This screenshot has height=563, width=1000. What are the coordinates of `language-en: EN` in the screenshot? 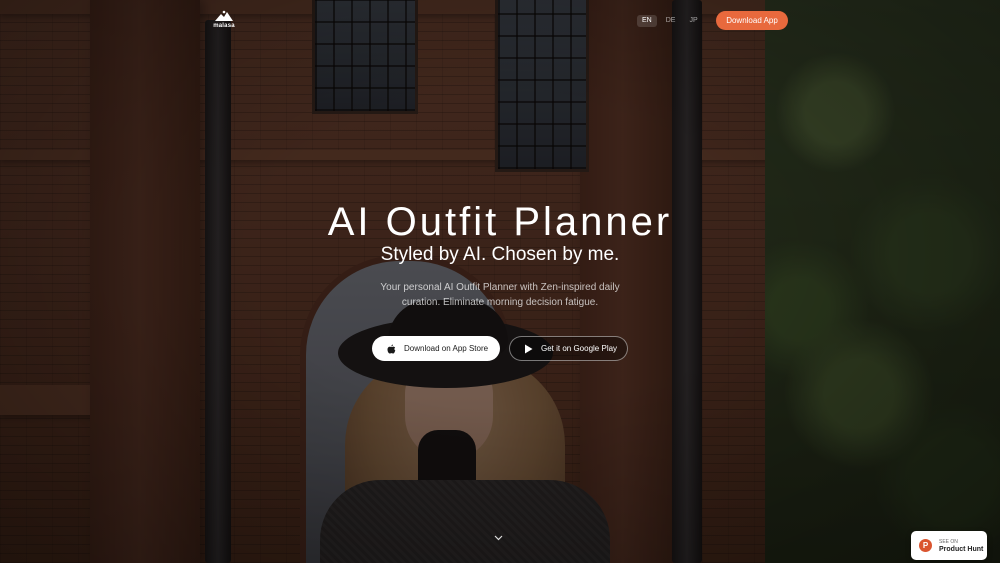 It's located at (647, 21).